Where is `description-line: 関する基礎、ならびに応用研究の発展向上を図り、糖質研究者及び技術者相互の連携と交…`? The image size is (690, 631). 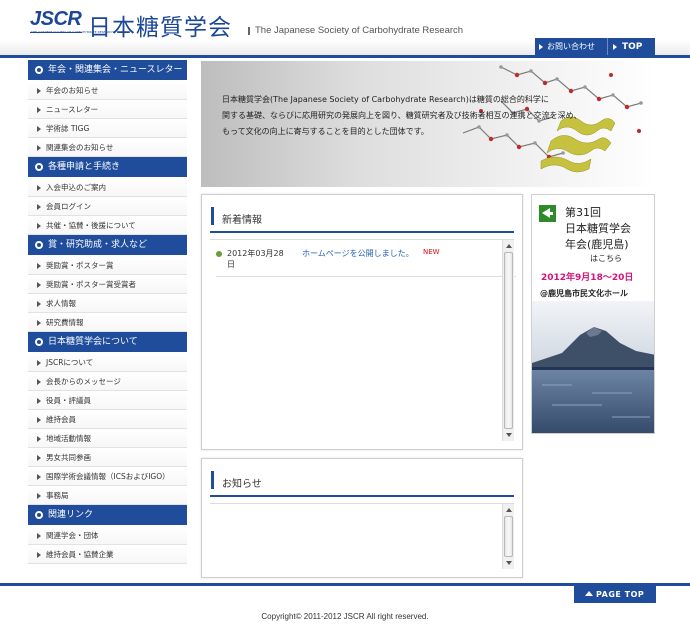 description-line: 関する基礎、ならびに応用研究の発展向上を図り、糖質研究者及び技術者相互の連携と交… is located at coordinates (402, 115).